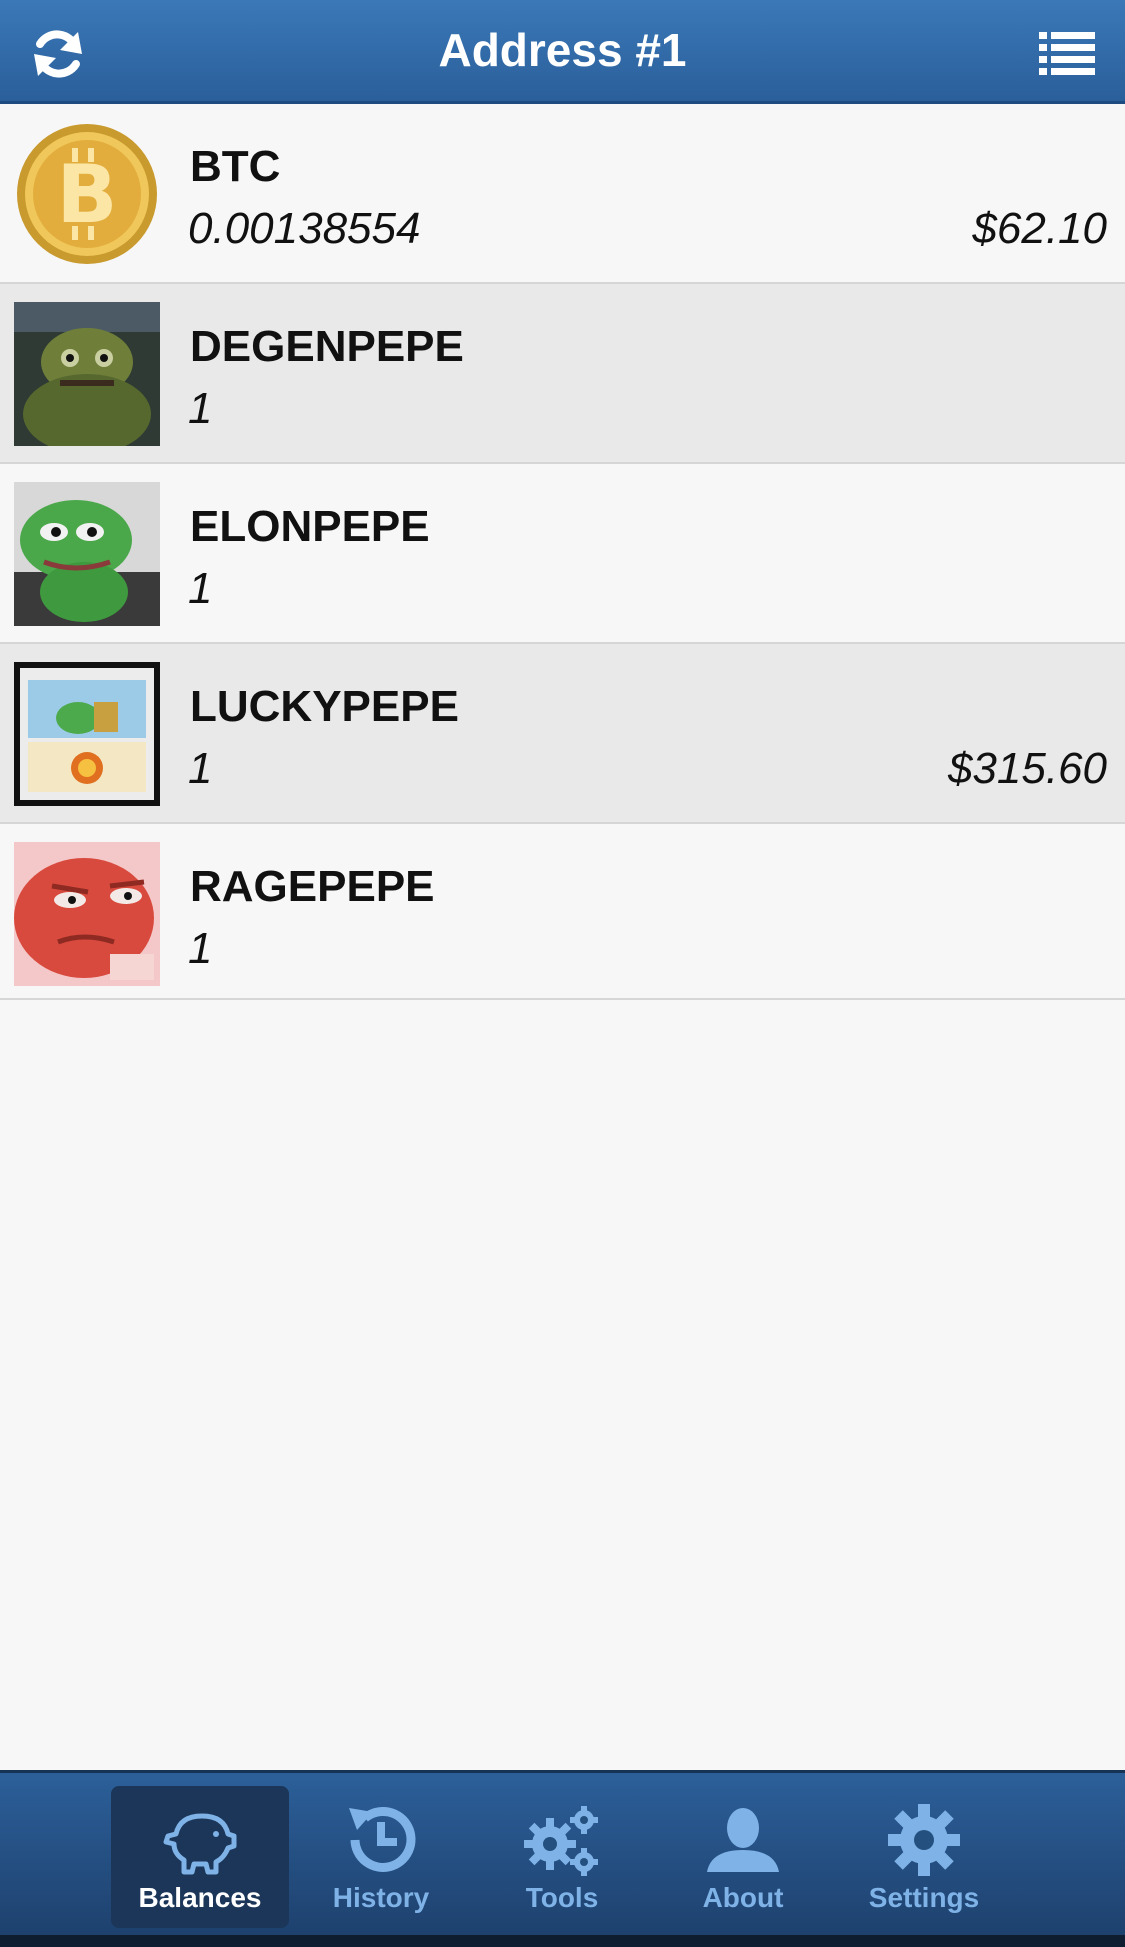  What do you see at coordinates (87, 374) in the screenshot?
I see `degenpepe-card-icon` at bounding box center [87, 374].